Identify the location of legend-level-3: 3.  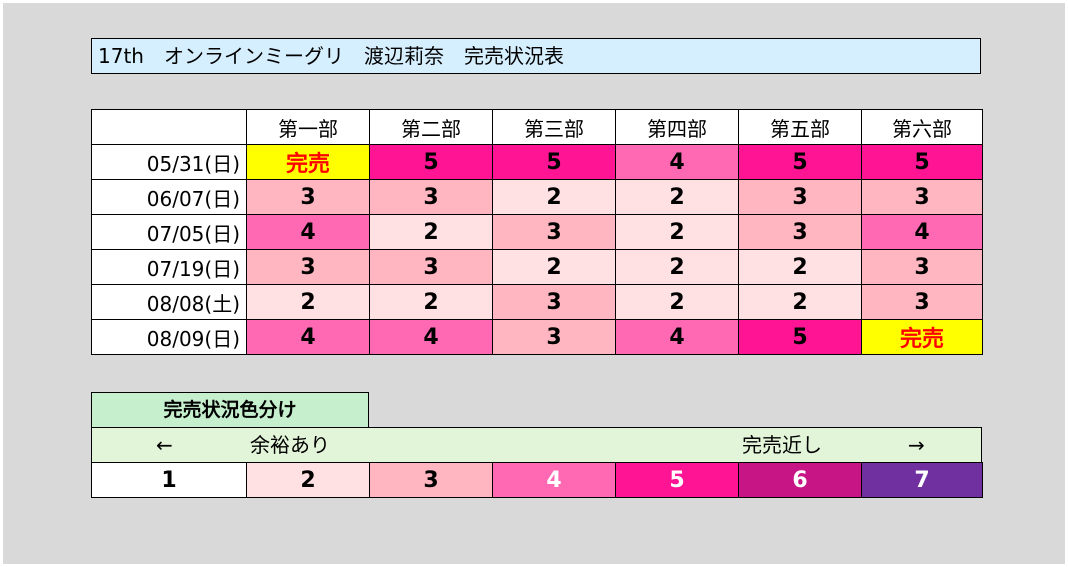
(431, 480).